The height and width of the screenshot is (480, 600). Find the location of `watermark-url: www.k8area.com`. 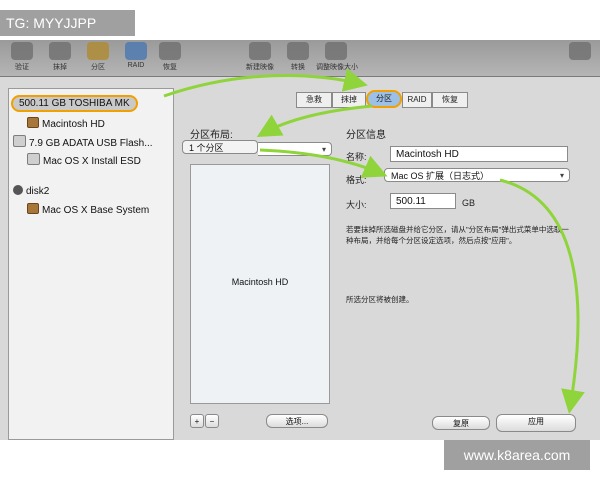

watermark-url: www.k8area.com is located at coordinates (517, 455).